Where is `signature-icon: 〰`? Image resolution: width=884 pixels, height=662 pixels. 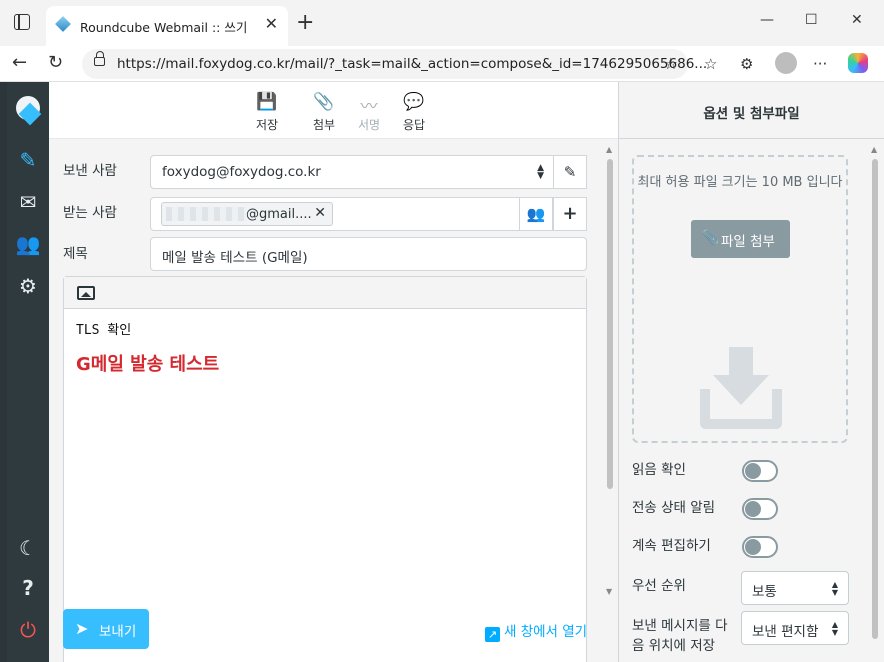 signature-icon: 〰 is located at coordinates (369, 107).